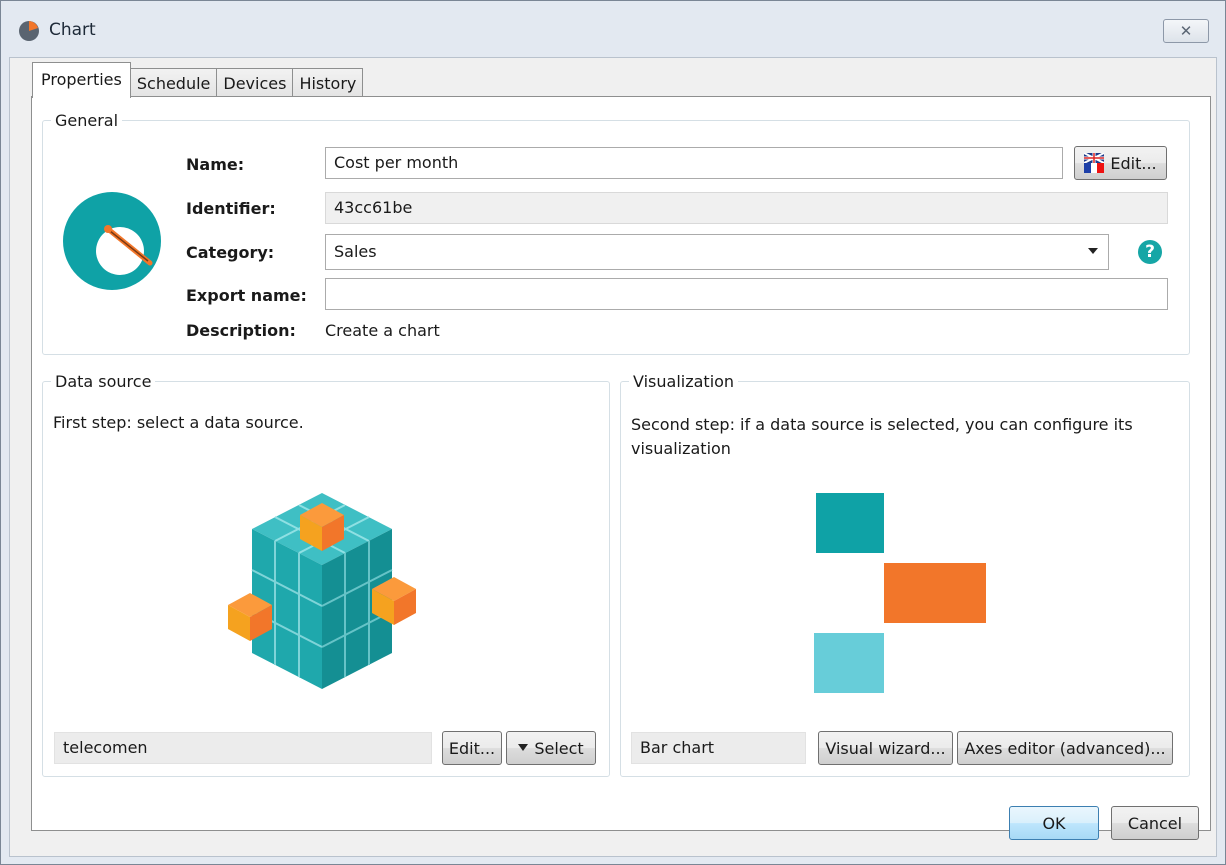 The height and width of the screenshot is (865, 1226). What do you see at coordinates (718, 748) in the screenshot?
I see `visualization-value: Bar chart` at bounding box center [718, 748].